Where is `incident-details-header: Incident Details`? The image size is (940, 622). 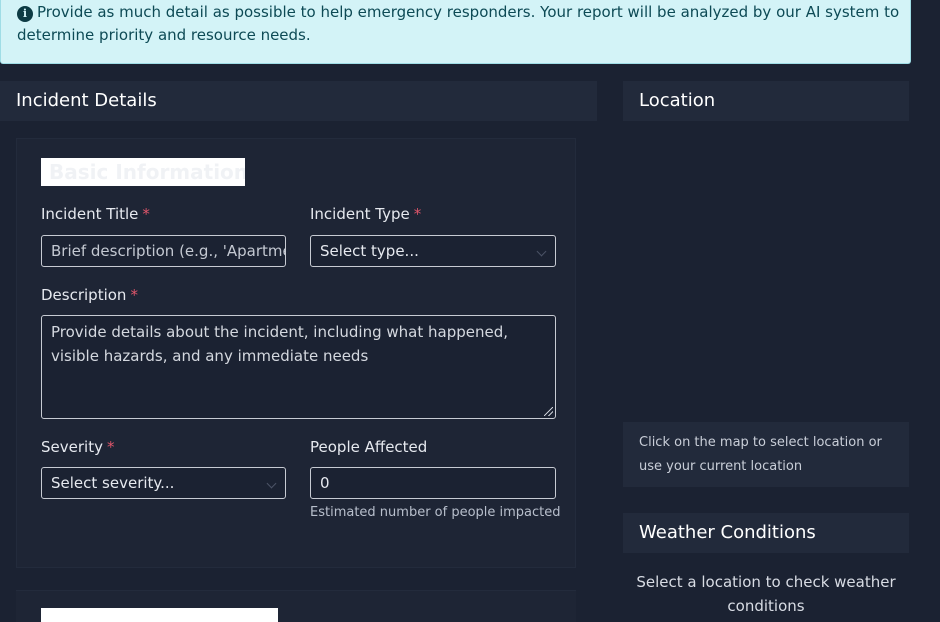 incident-details-header: Incident Details is located at coordinates (298, 101).